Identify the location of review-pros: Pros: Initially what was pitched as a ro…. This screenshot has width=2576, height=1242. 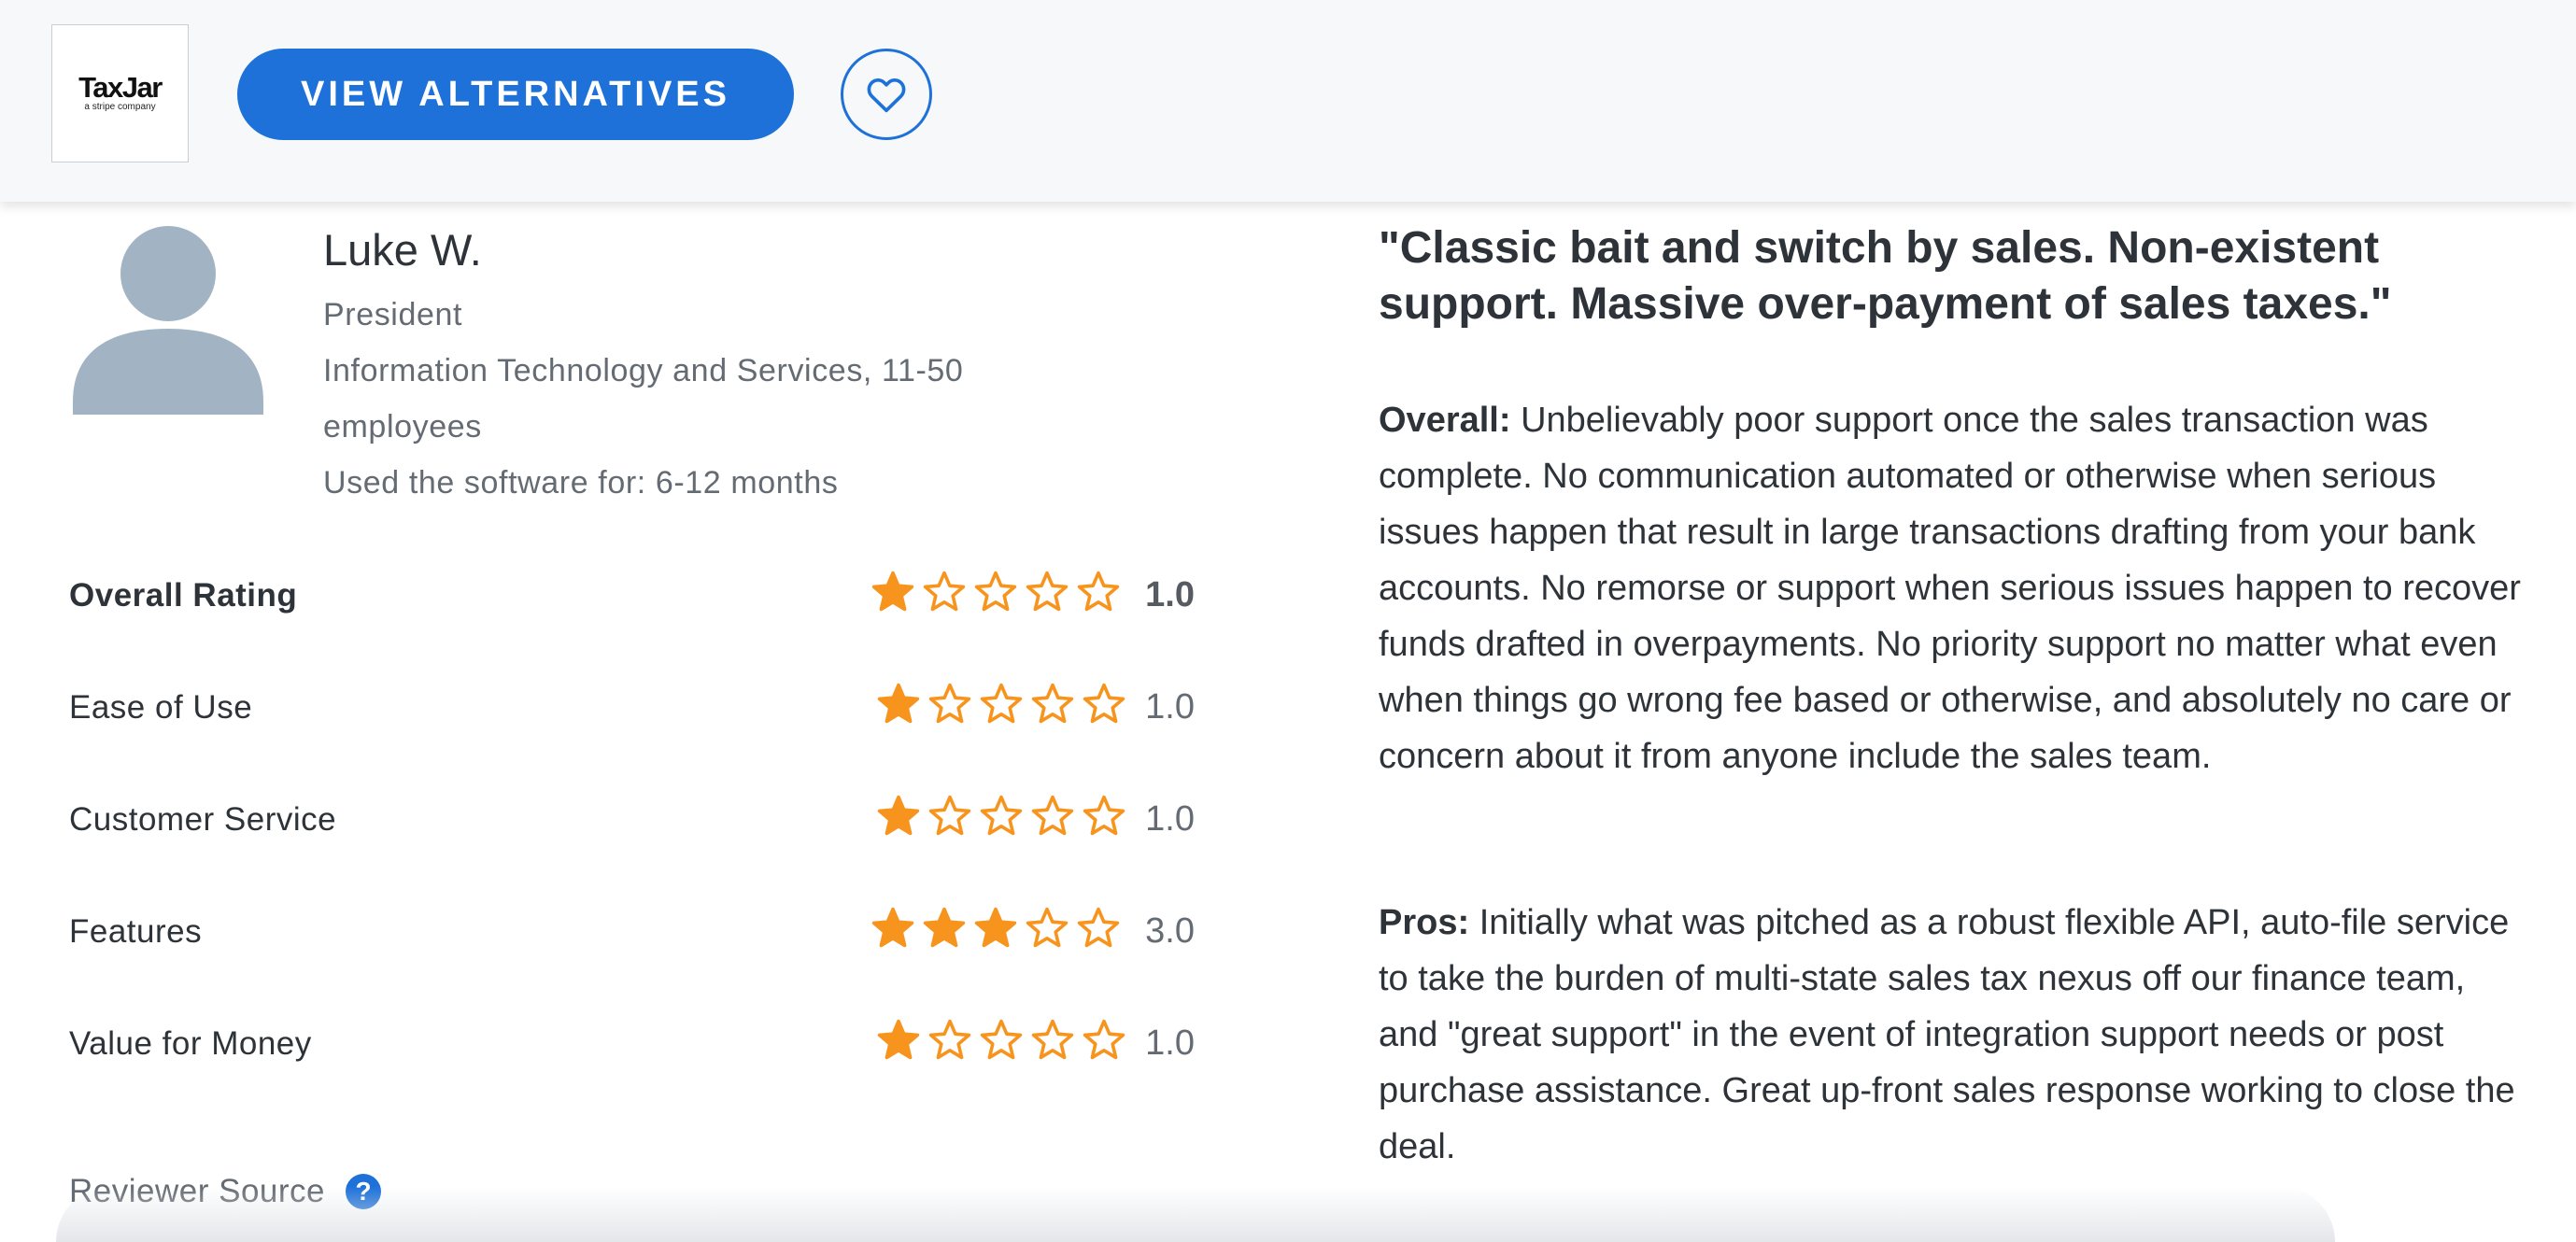
(1953, 1035).